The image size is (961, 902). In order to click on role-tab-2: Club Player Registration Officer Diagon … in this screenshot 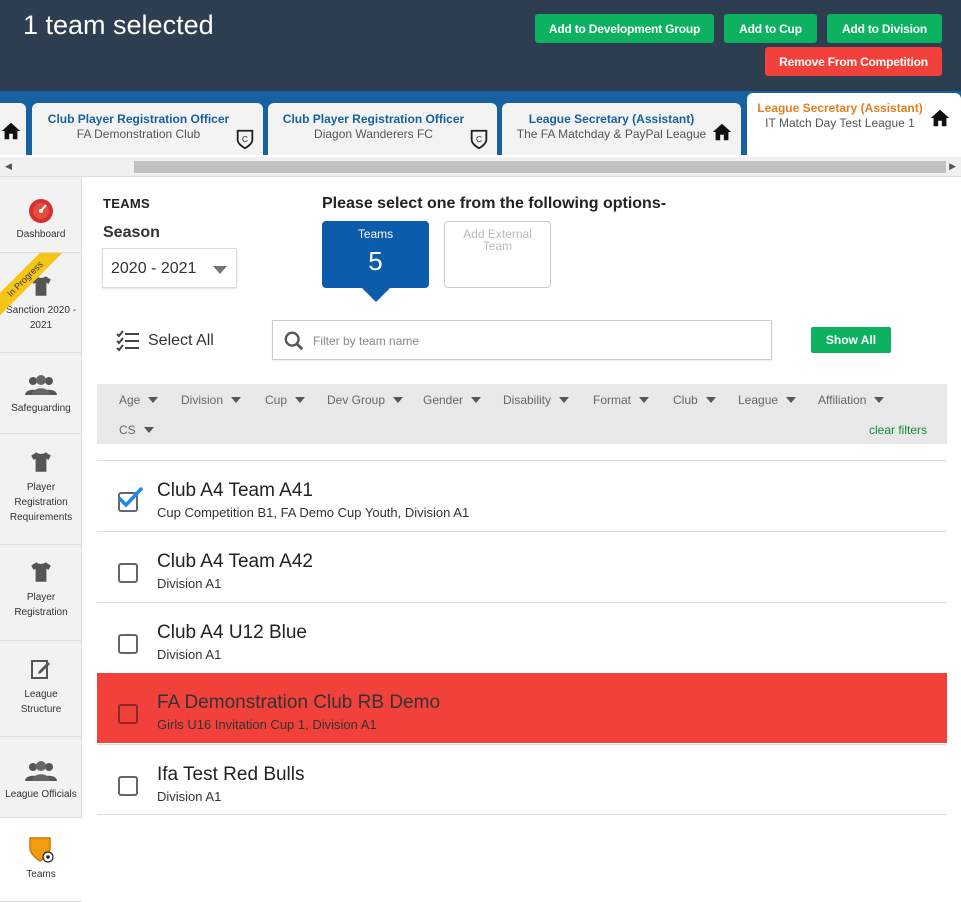, I will do `click(382, 129)`.